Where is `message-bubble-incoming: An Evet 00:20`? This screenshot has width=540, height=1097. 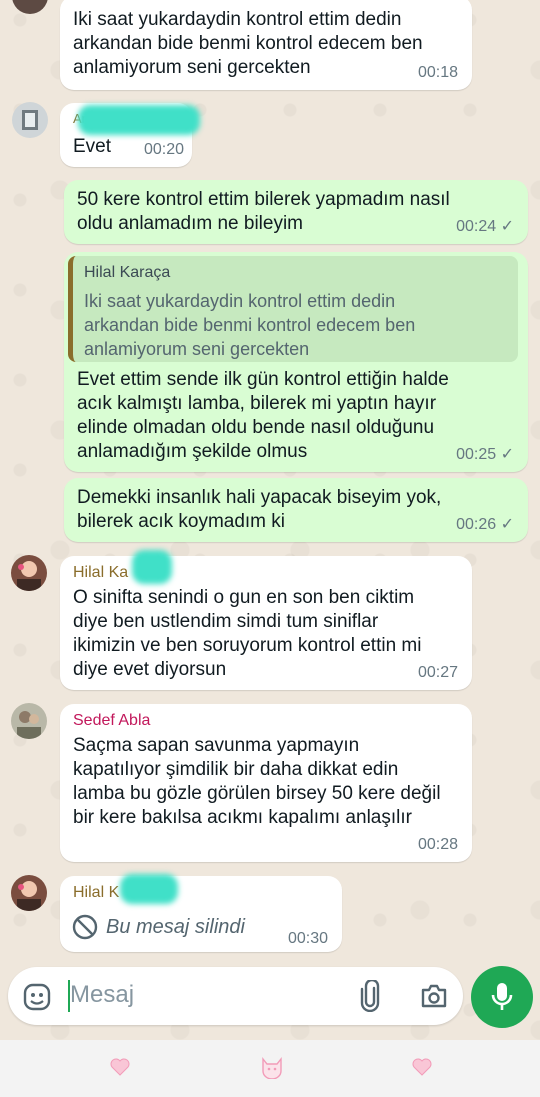 message-bubble-incoming: An Evet 00:20 is located at coordinates (130, 135).